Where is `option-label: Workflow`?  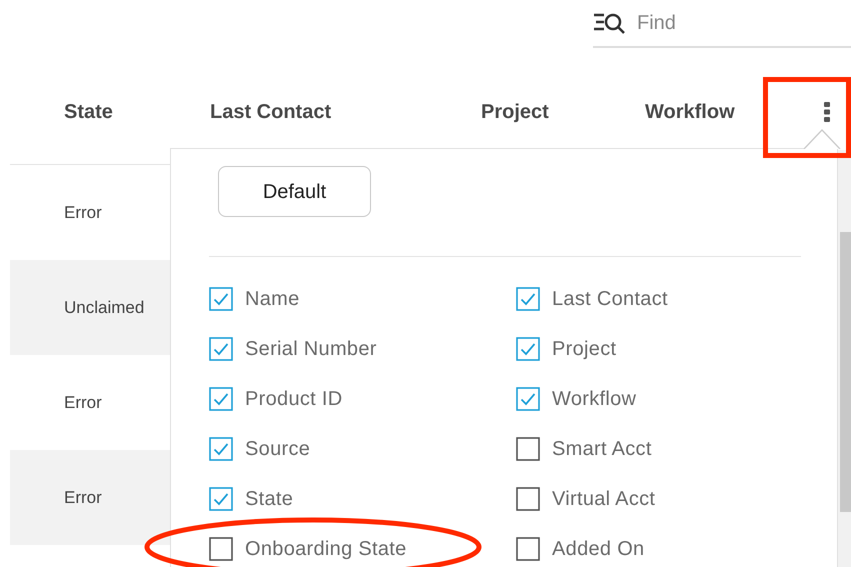
option-label: Workflow is located at coordinates (594, 399).